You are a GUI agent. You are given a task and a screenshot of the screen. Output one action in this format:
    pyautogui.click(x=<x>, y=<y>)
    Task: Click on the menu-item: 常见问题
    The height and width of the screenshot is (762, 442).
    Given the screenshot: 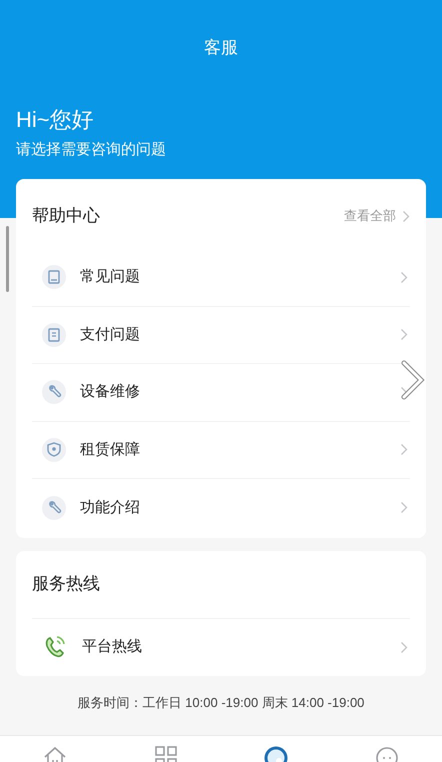 What is the action you would take?
    pyautogui.click(x=221, y=277)
    